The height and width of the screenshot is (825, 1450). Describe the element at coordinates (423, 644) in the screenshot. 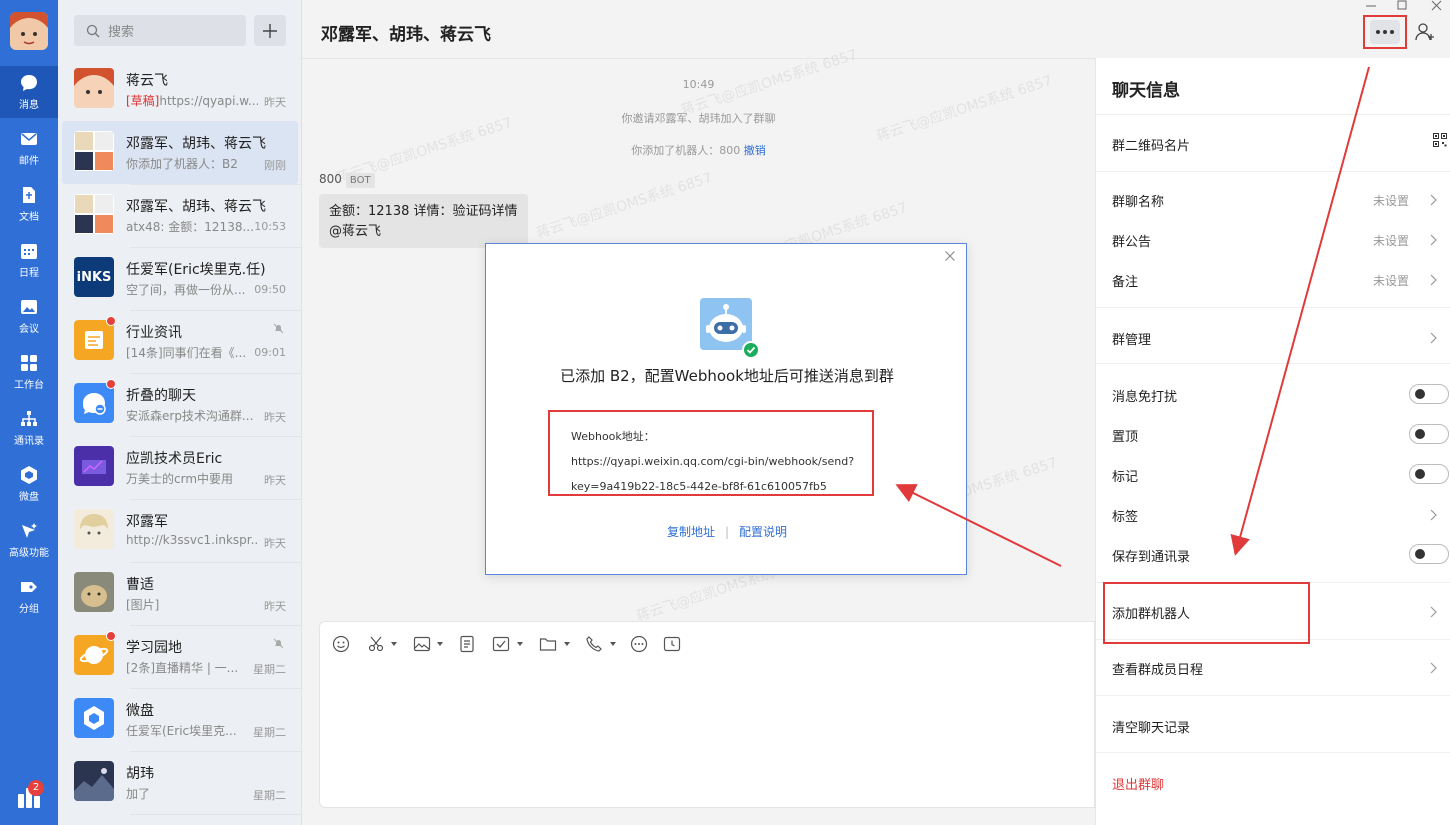

I see `image-icon` at that location.